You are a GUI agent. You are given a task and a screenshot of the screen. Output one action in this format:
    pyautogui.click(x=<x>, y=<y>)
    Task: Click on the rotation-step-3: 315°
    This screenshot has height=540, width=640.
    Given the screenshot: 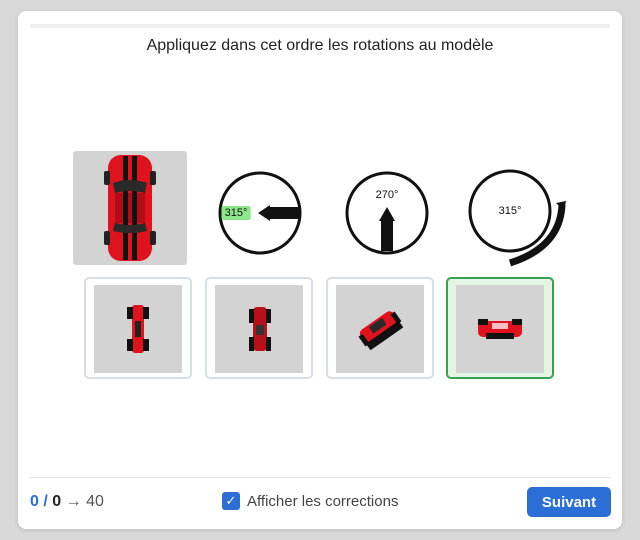 What is the action you would take?
    pyautogui.click(x=517, y=217)
    